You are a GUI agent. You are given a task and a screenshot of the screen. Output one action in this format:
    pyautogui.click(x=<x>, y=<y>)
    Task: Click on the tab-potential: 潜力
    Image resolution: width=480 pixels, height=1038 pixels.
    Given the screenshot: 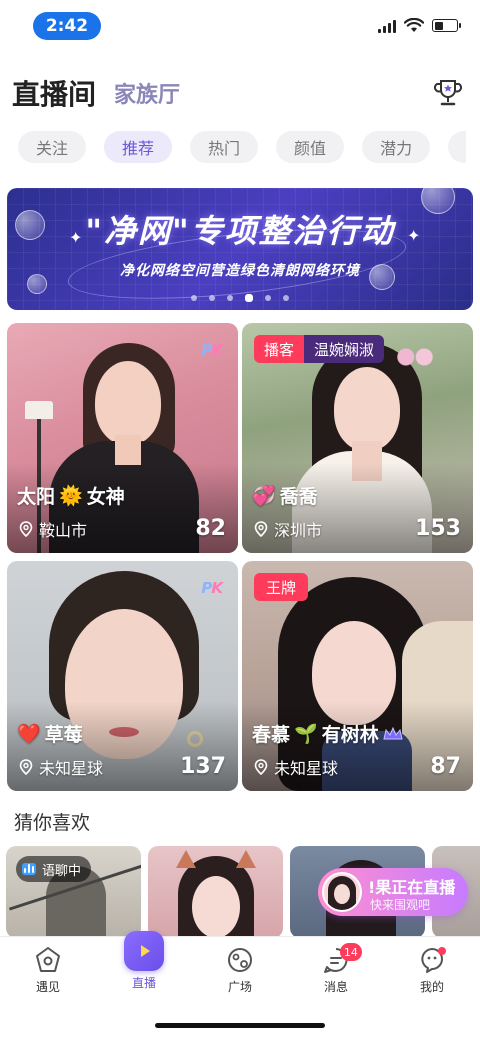 What is the action you would take?
    pyautogui.click(x=396, y=147)
    